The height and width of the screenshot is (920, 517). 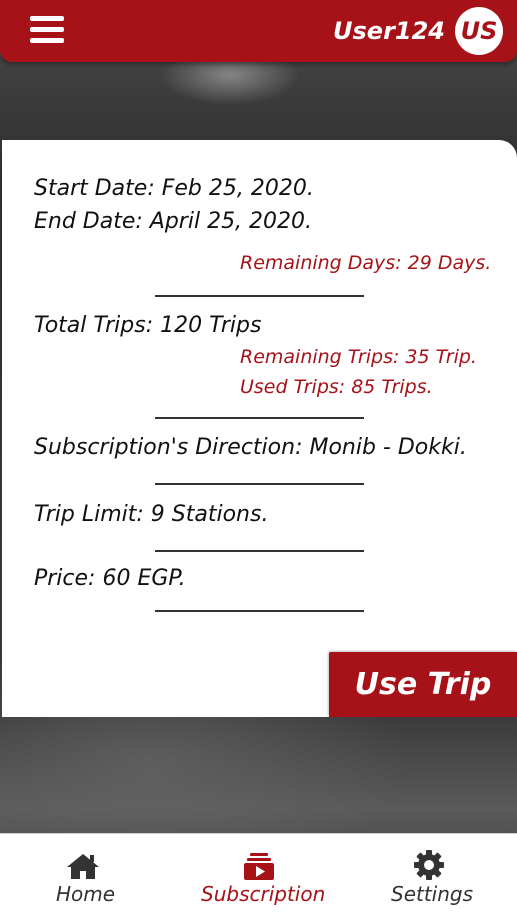 What do you see at coordinates (174, 188) in the screenshot?
I see `start-date: Start Date: Feb 25, 2020.` at bounding box center [174, 188].